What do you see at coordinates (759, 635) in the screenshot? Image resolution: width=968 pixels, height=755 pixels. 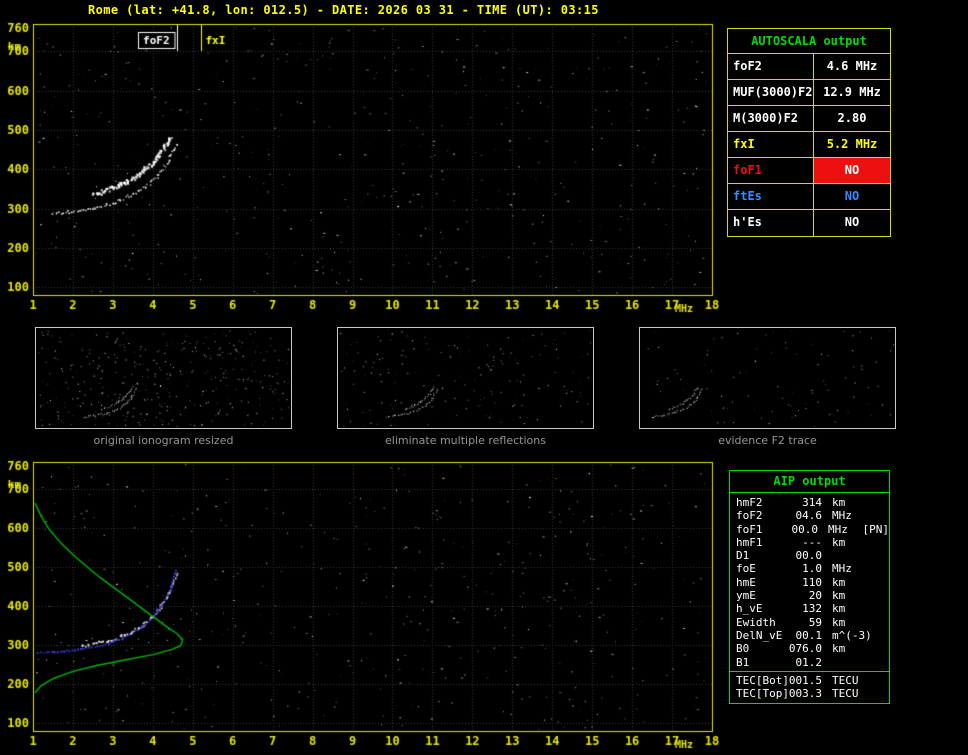 I see `param-label: DelN_vE` at bounding box center [759, 635].